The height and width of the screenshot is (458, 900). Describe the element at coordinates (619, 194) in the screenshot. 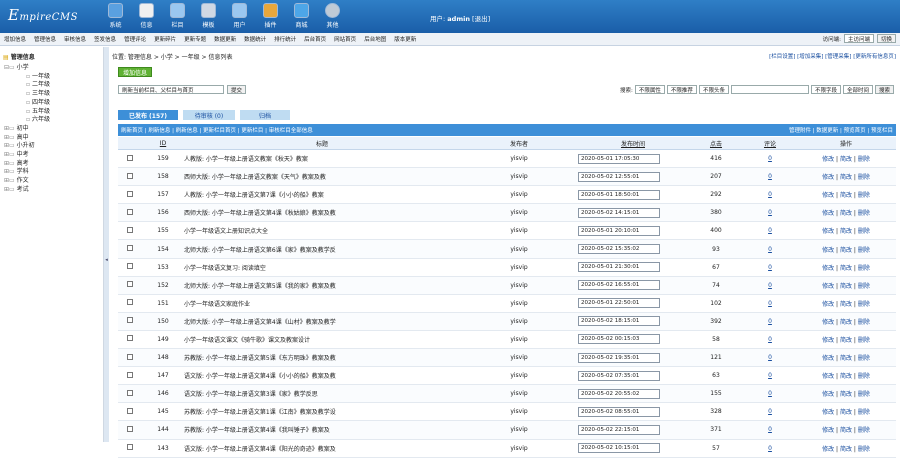

I see `row-time-field: 2020-05-01 18:50:01` at that location.